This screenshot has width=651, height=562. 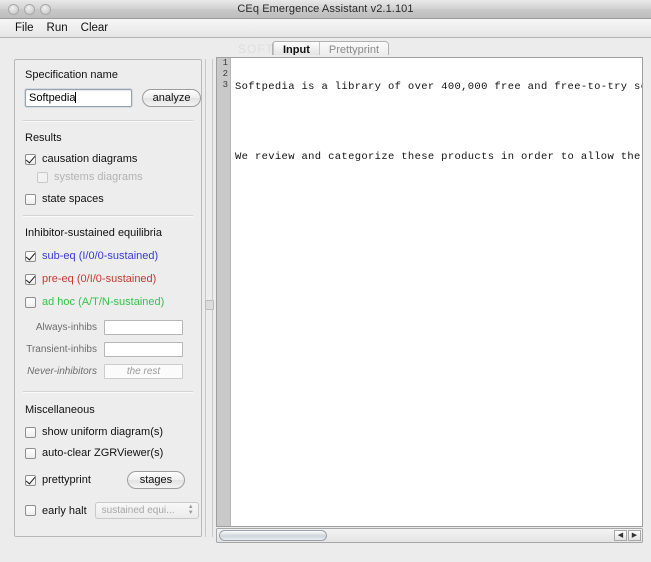 What do you see at coordinates (60, 410) in the screenshot?
I see `miscellaneous-heading: Miscellaneous` at bounding box center [60, 410].